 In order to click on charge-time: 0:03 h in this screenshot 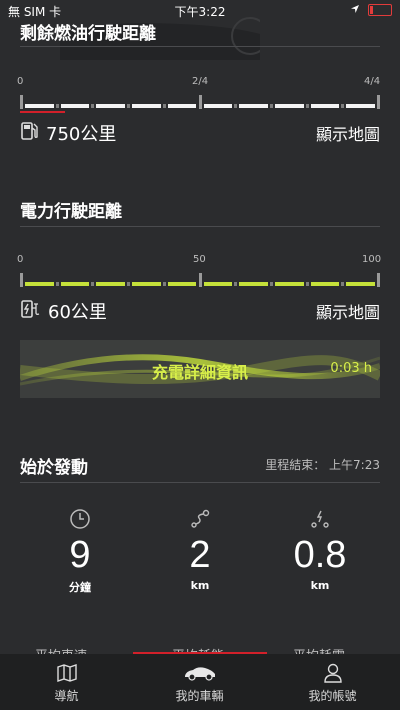, I will do `click(351, 368)`.